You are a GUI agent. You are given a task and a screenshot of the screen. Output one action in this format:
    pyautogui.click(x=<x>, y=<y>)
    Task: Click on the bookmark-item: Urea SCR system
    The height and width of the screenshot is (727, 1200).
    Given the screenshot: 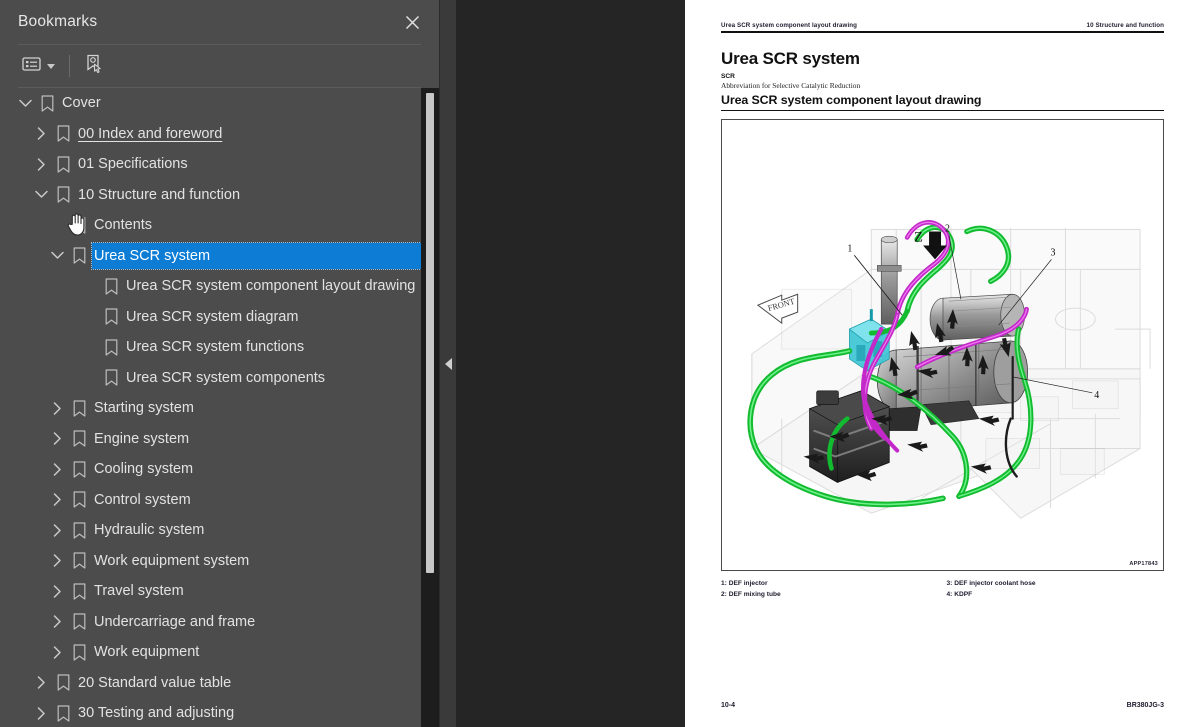 What is the action you would take?
    pyautogui.click(x=210, y=256)
    